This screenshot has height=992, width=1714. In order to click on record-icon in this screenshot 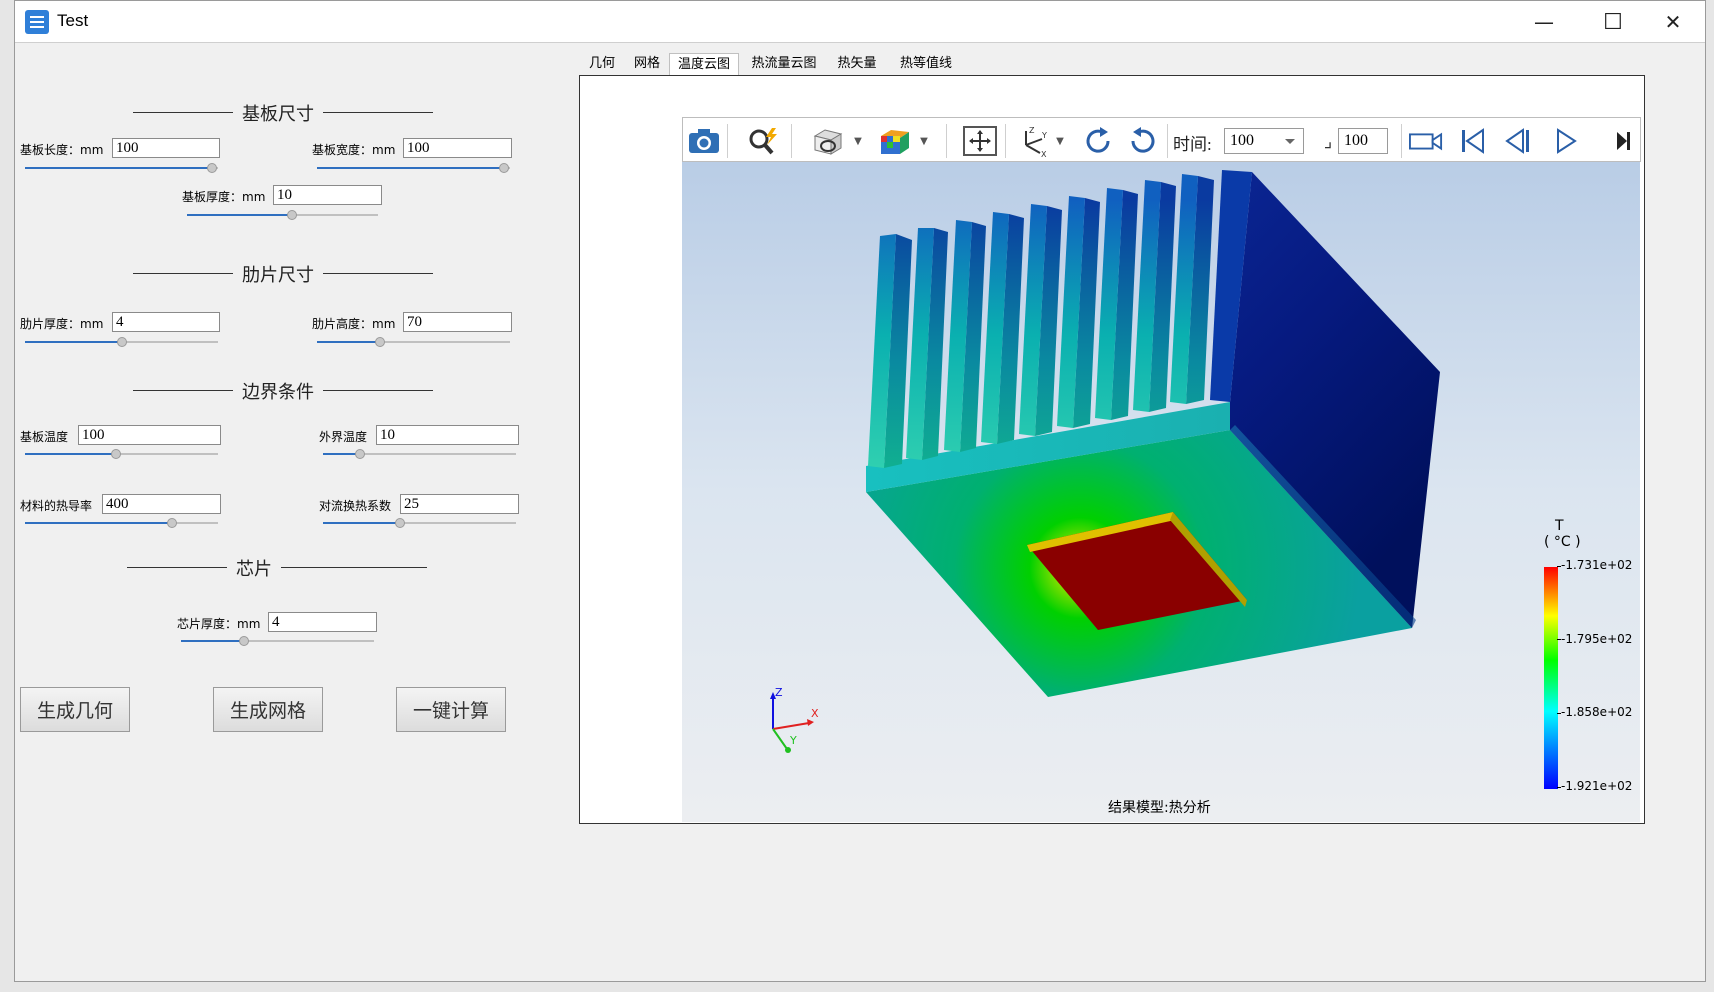, I will do `click(1426, 141)`.